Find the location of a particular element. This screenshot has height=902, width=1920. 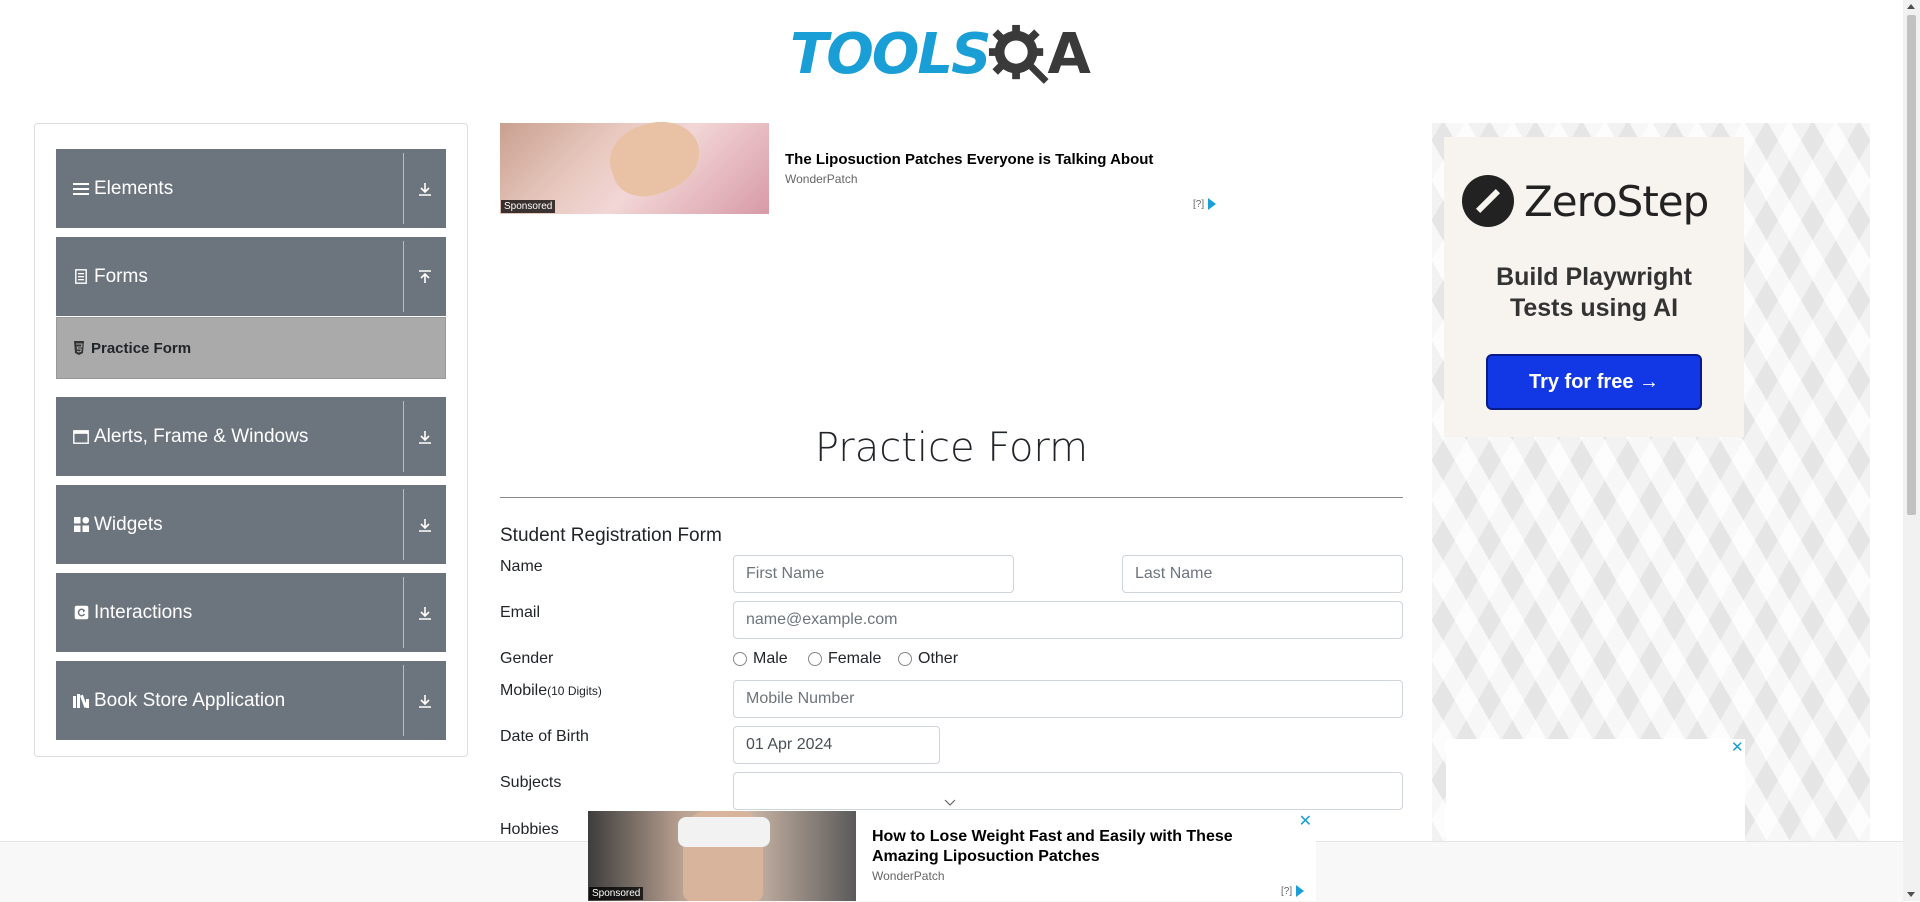

hobbies-label: Hobbies is located at coordinates (529, 829).